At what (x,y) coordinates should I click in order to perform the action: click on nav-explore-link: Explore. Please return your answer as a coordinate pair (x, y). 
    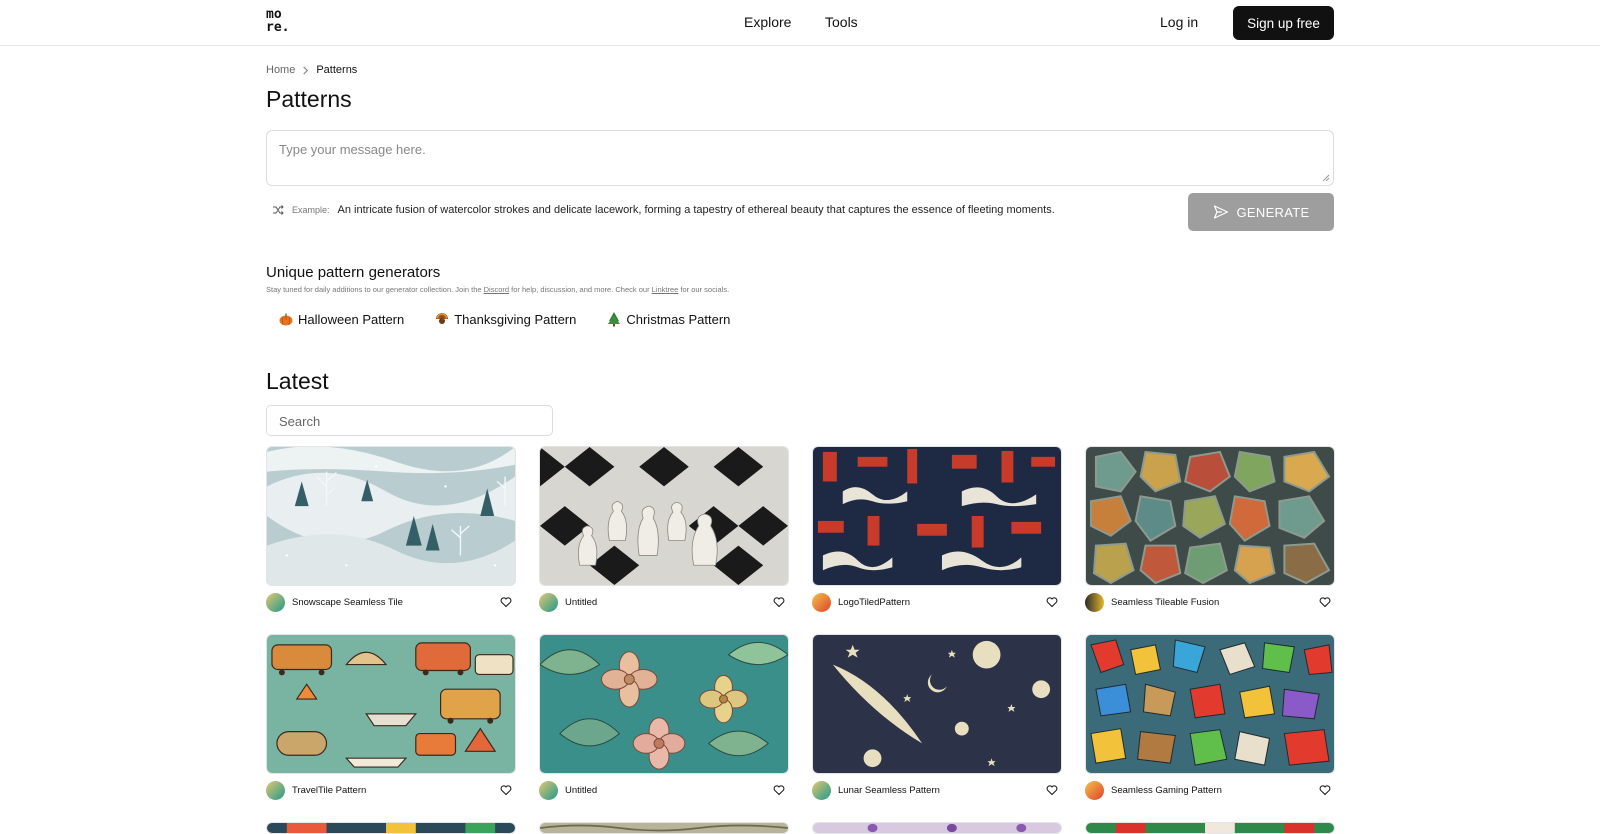
    Looking at the image, I should click on (767, 22).